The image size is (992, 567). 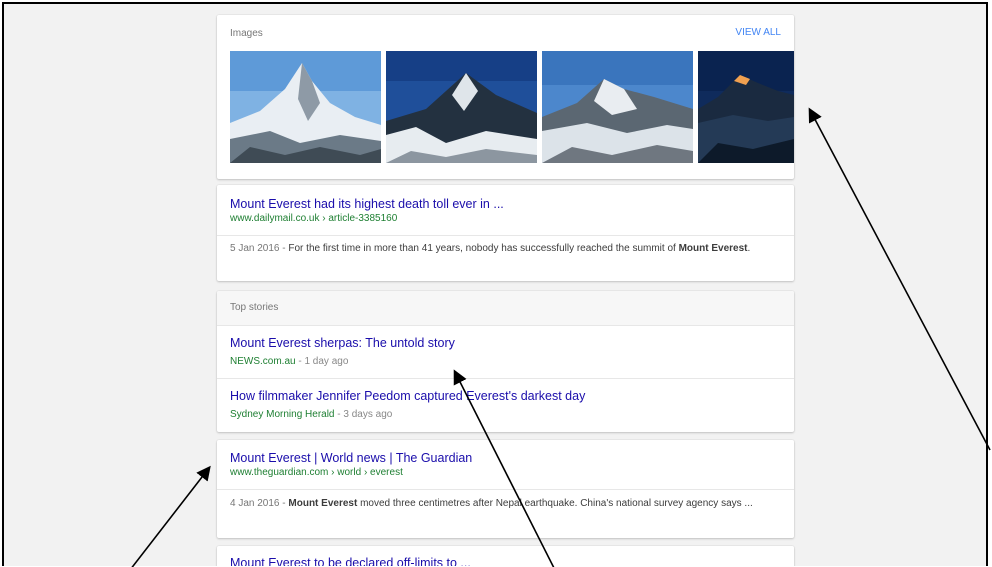 What do you see at coordinates (342, 343) in the screenshot?
I see `story-title-link: Mount Everest sherpas: The untold story` at bounding box center [342, 343].